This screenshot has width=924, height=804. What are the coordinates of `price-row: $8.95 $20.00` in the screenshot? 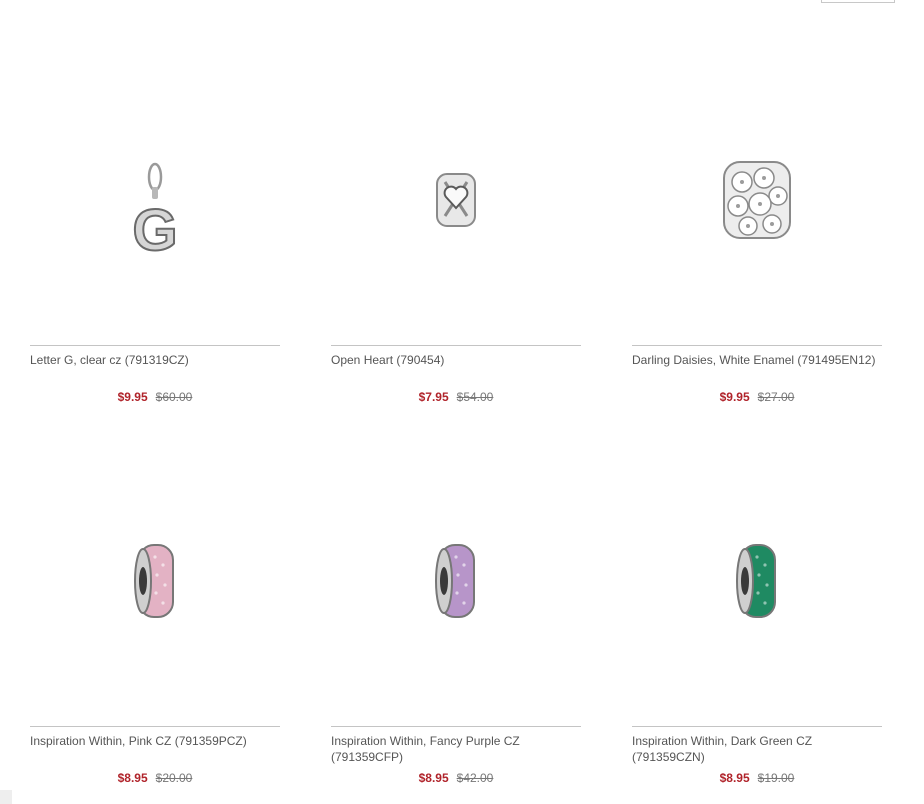 It's located at (155, 778).